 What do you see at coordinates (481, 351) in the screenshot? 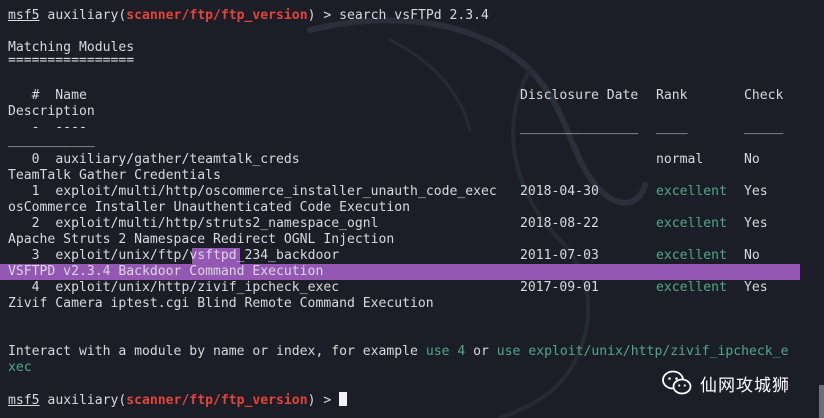
I see `interact-text-or: or` at bounding box center [481, 351].